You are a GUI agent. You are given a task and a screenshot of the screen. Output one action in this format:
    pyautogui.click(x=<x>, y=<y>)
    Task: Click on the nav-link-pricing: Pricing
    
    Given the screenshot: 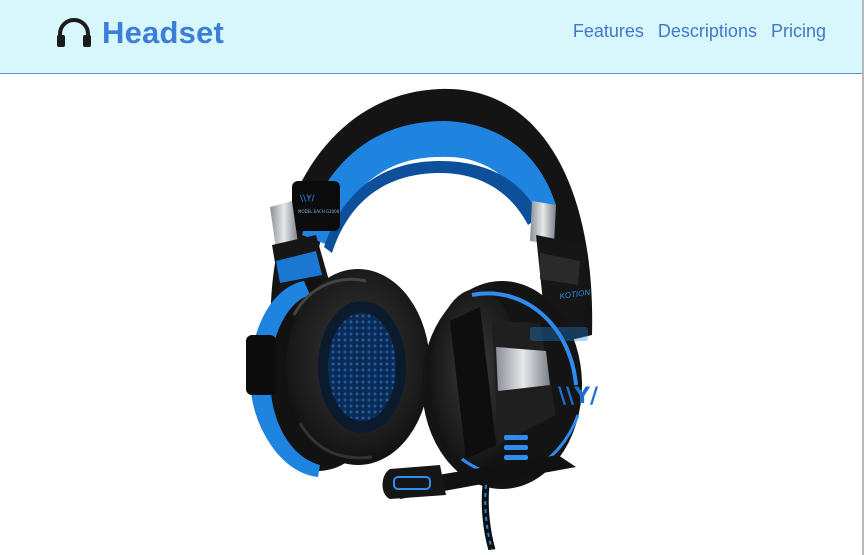 What is the action you would take?
    pyautogui.click(x=798, y=31)
    